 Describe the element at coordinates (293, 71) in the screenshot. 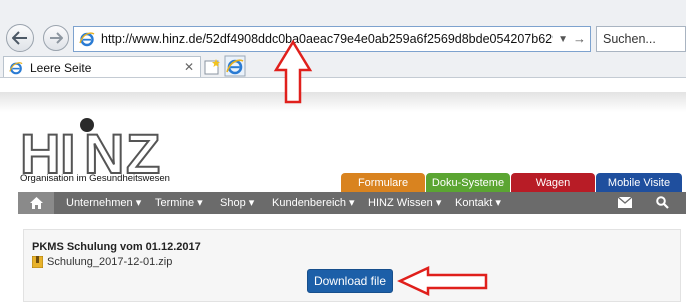

I see `arrow-up-annotation` at that location.